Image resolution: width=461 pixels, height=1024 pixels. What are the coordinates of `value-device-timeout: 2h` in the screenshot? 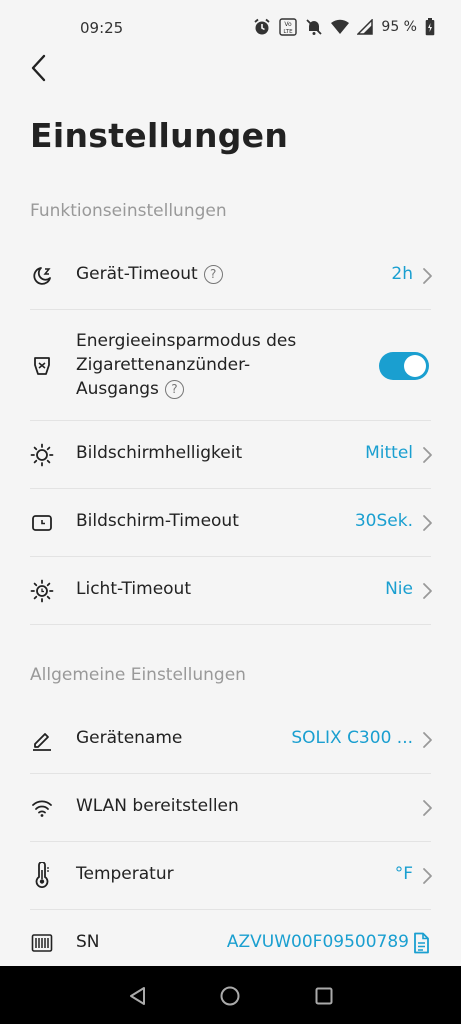 It's located at (402, 274).